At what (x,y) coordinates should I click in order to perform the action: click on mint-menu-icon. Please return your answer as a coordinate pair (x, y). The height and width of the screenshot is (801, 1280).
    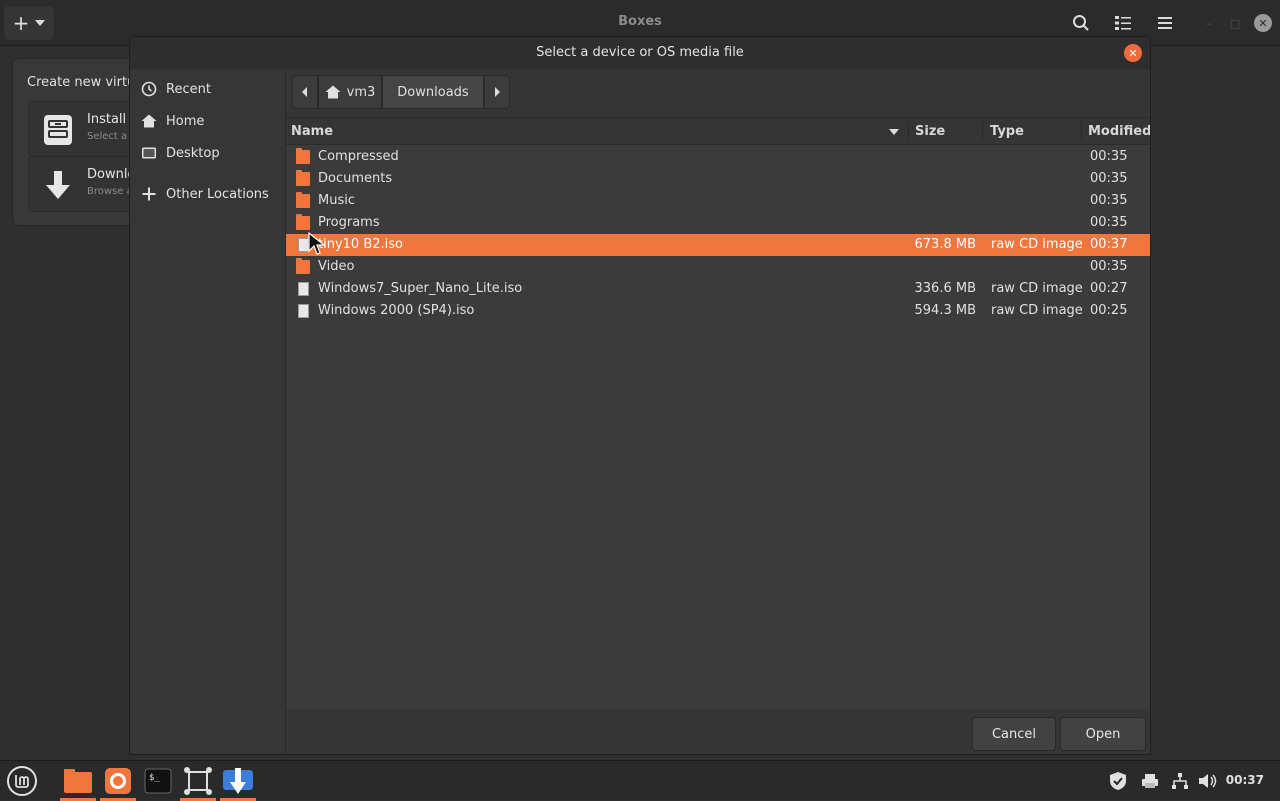
    Looking at the image, I should click on (22, 781).